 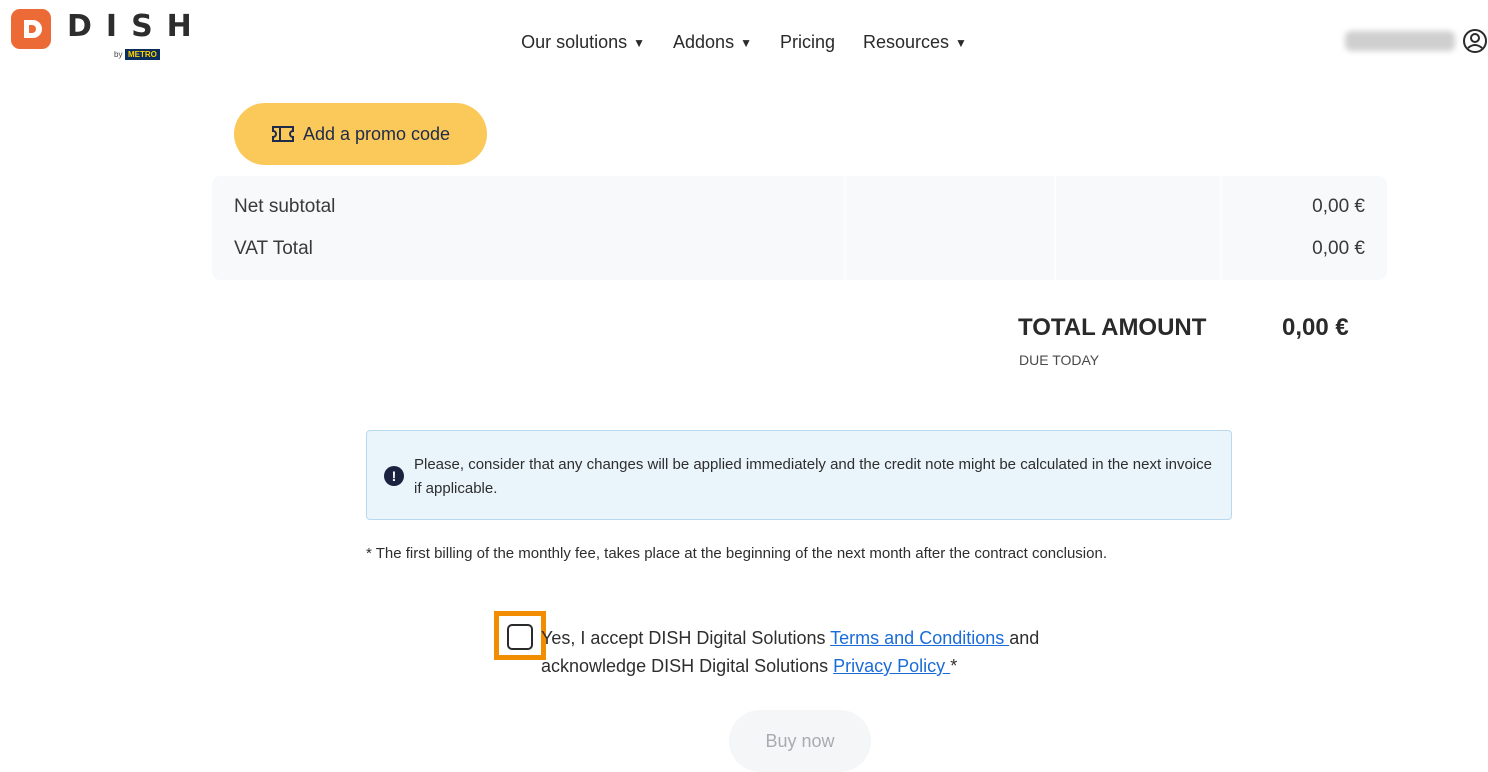 What do you see at coordinates (520, 637) in the screenshot?
I see `accept-terms-checkbox` at bounding box center [520, 637].